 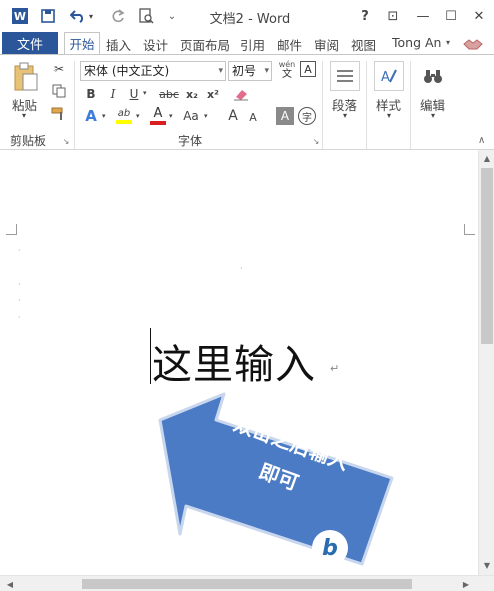 I want to click on superscript-button: x², so click(x=213, y=94).